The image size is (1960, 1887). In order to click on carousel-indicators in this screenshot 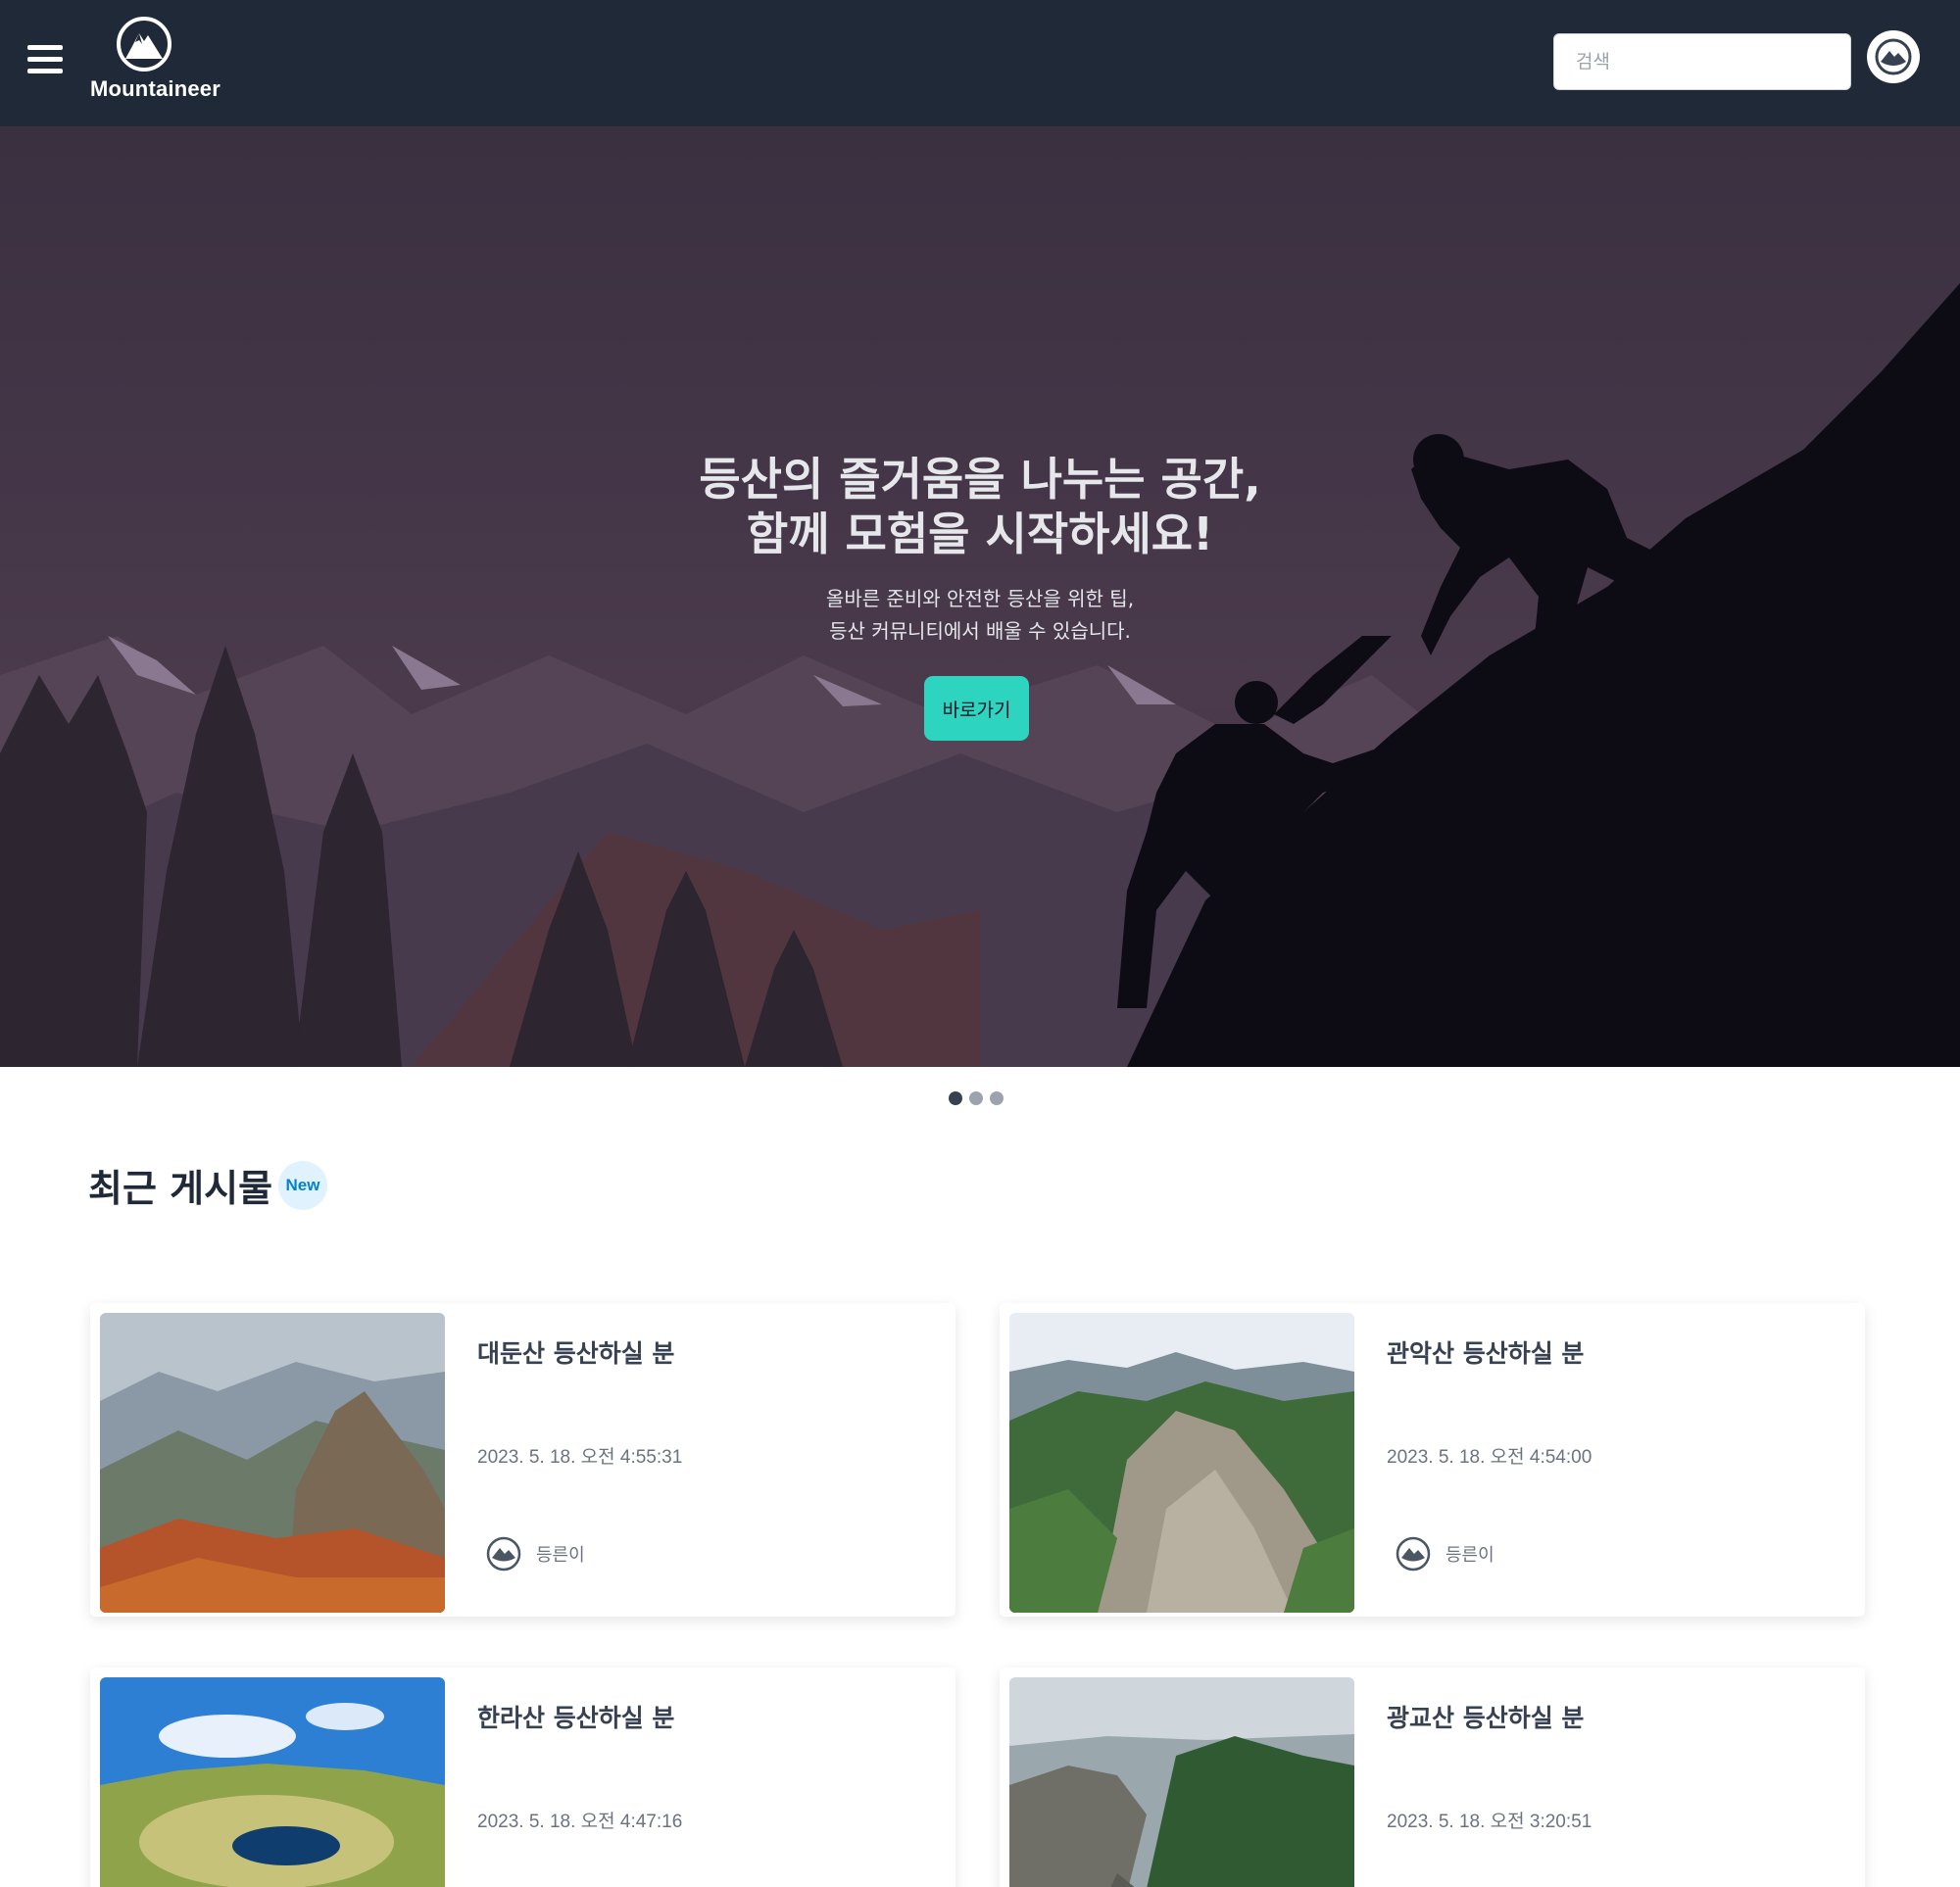, I will do `click(976, 1098)`.